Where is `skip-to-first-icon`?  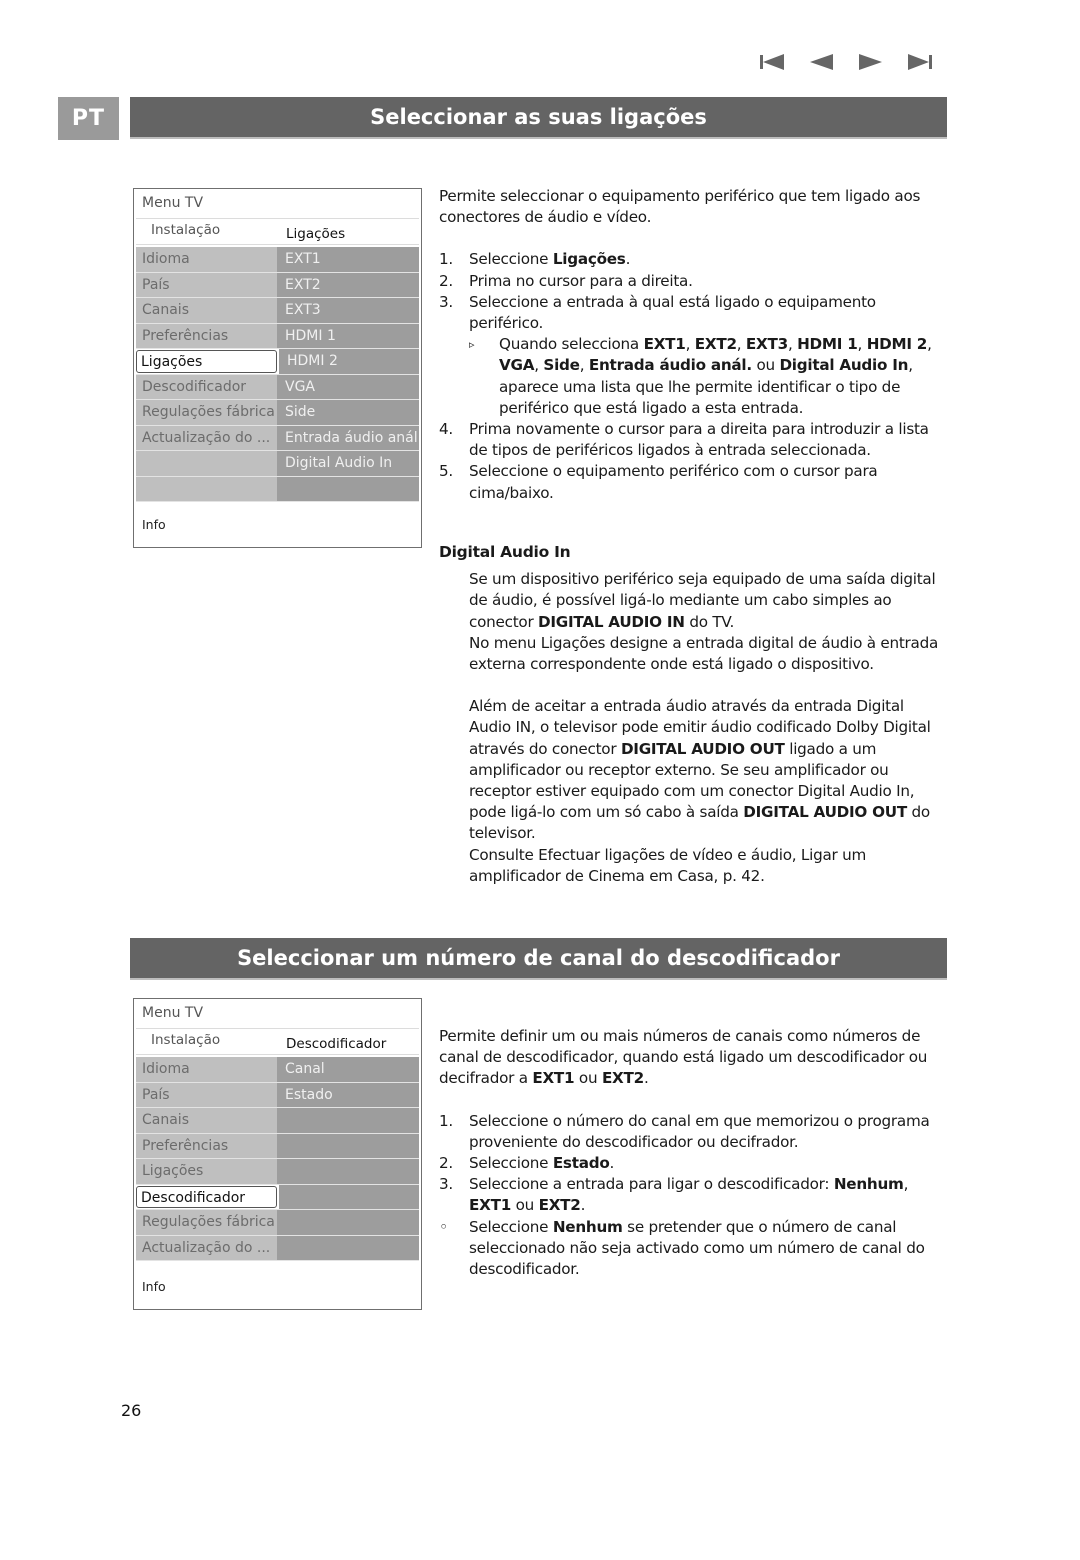 skip-to-first-icon is located at coordinates (772, 62).